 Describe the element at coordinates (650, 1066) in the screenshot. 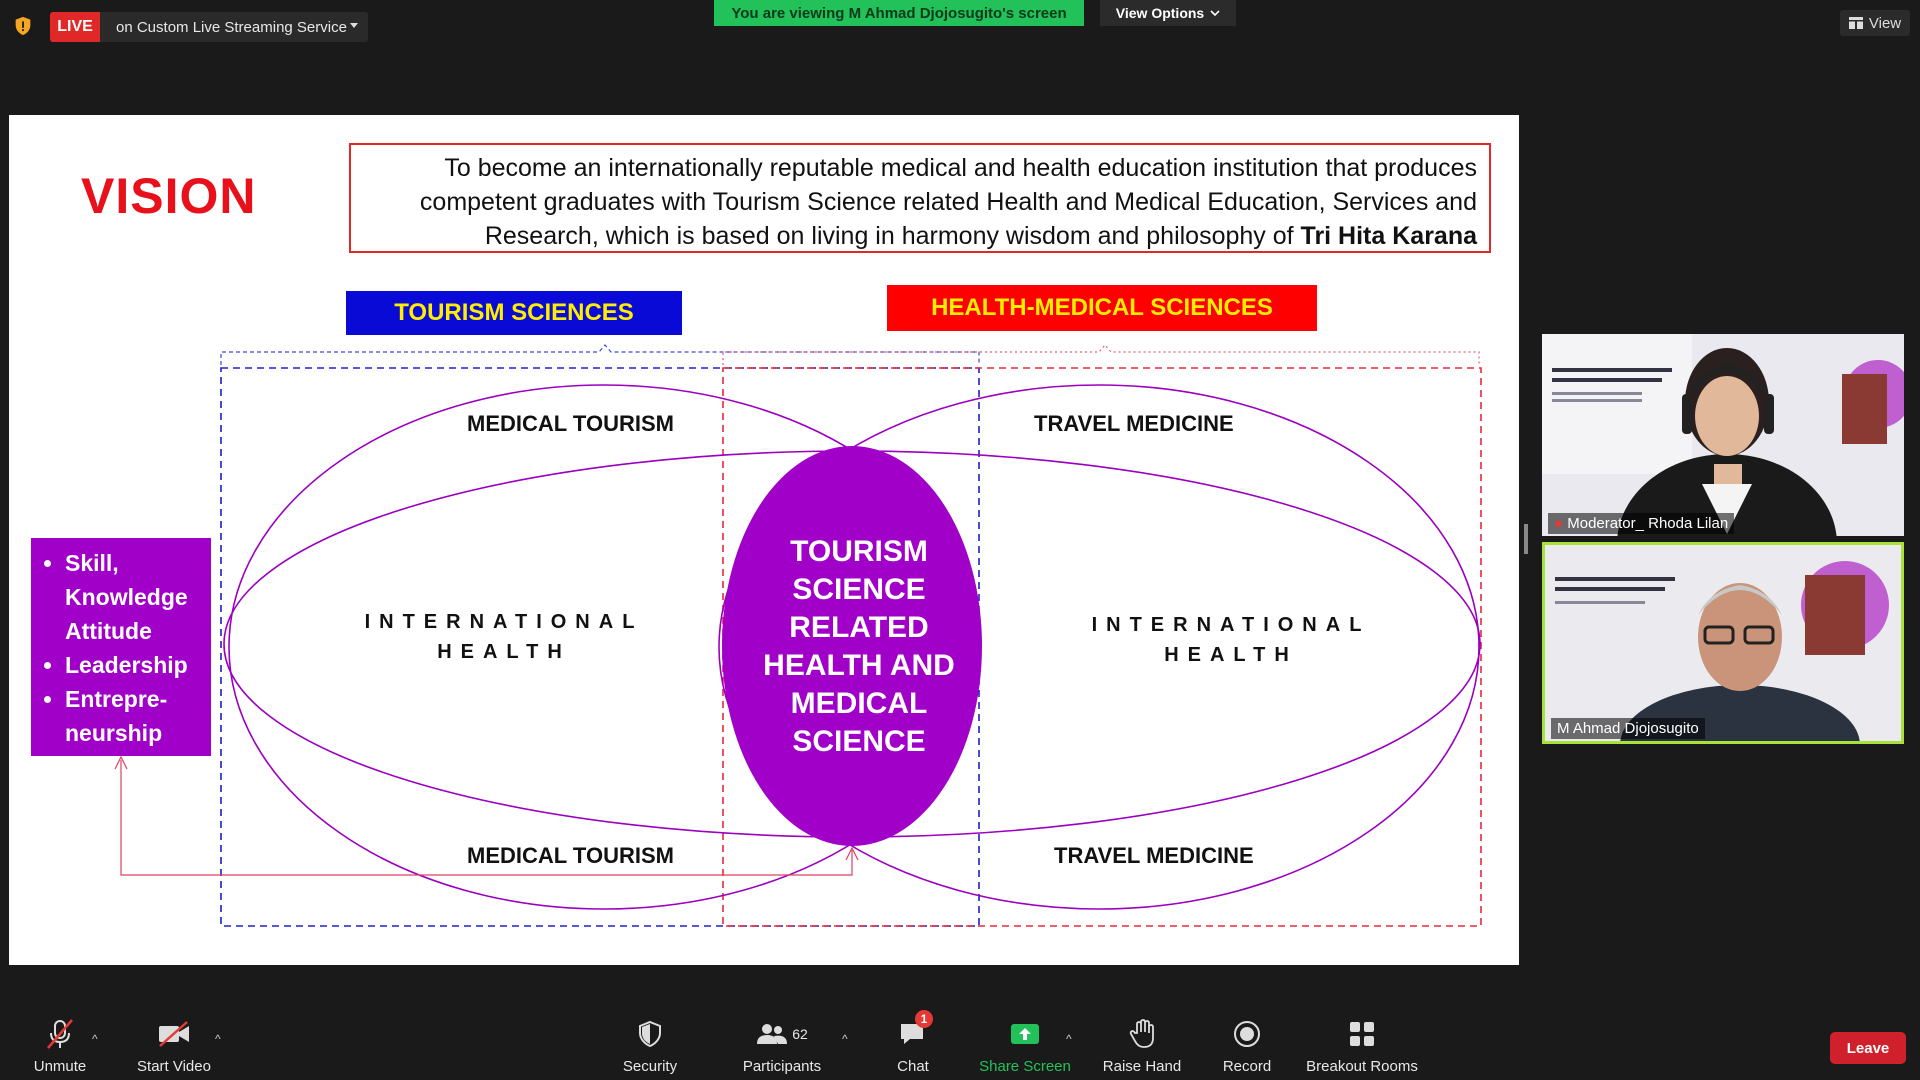

I see `security-label: Security` at that location.